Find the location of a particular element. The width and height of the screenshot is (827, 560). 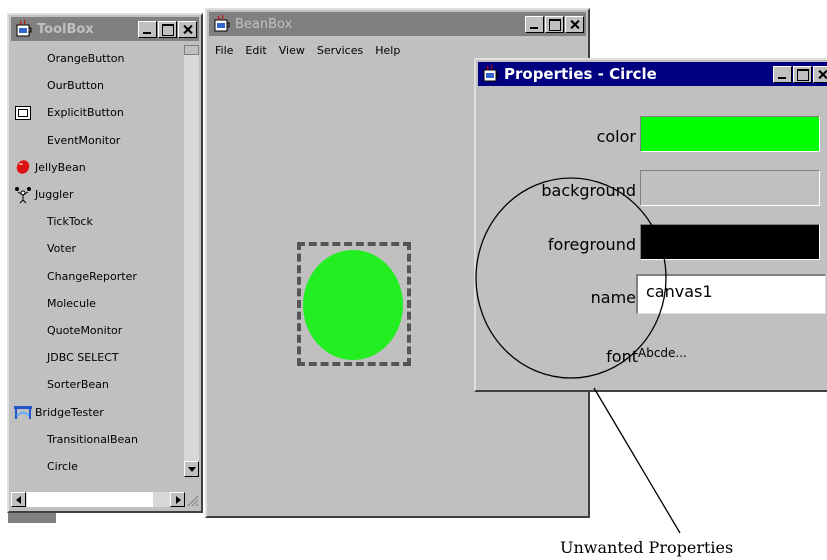

annotation-pointer-line is located at coordinates (637, 460).